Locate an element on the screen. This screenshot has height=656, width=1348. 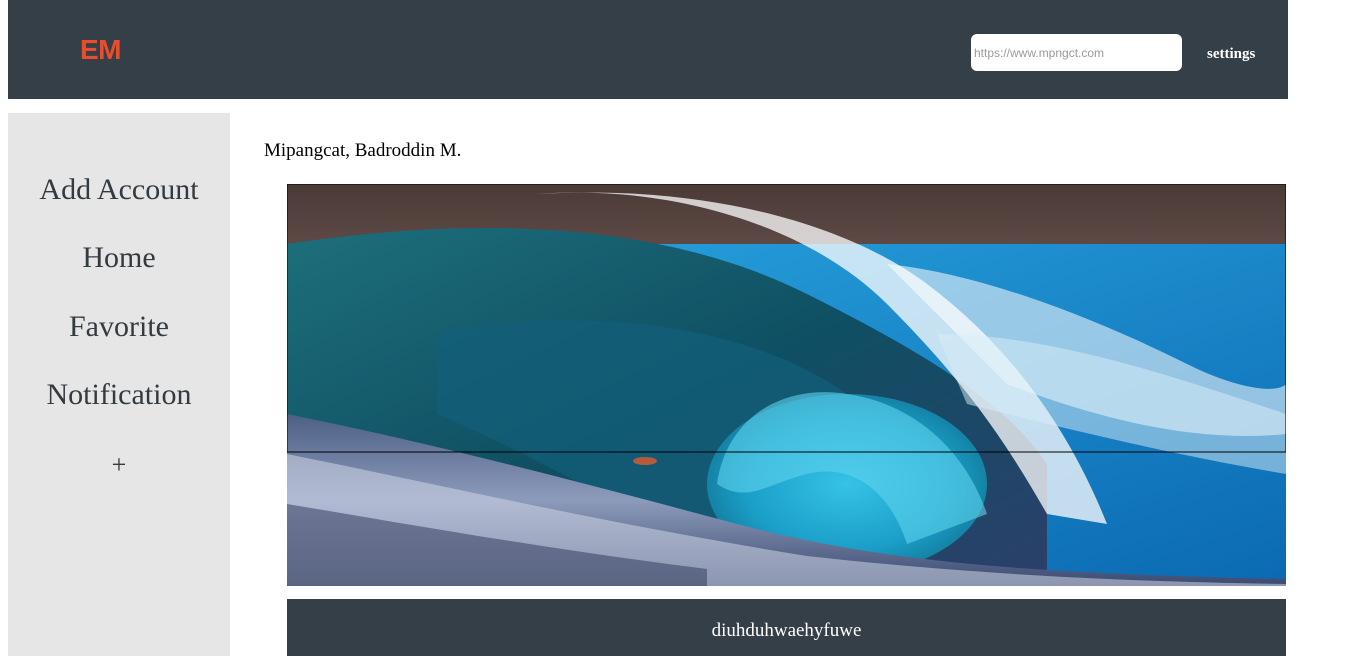
logo: EM is located at coordinates (101, 50).